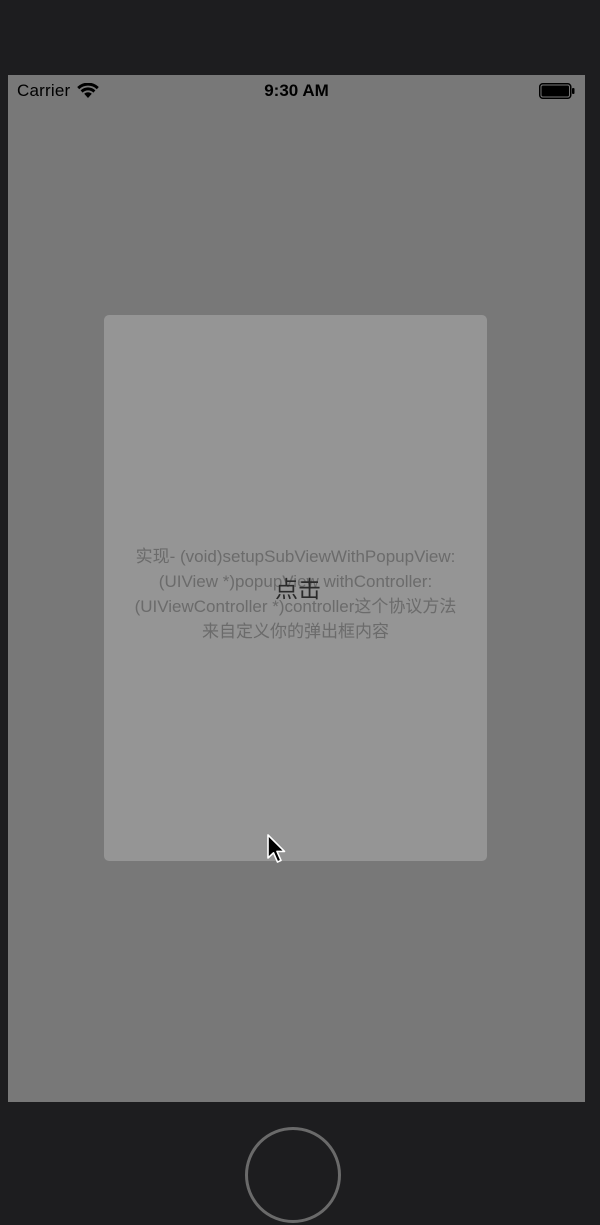 This screenshot has width=600, height=1225. I want to click on popup-description-line: 来自定义你的弹出框内容, so click(295, 631).